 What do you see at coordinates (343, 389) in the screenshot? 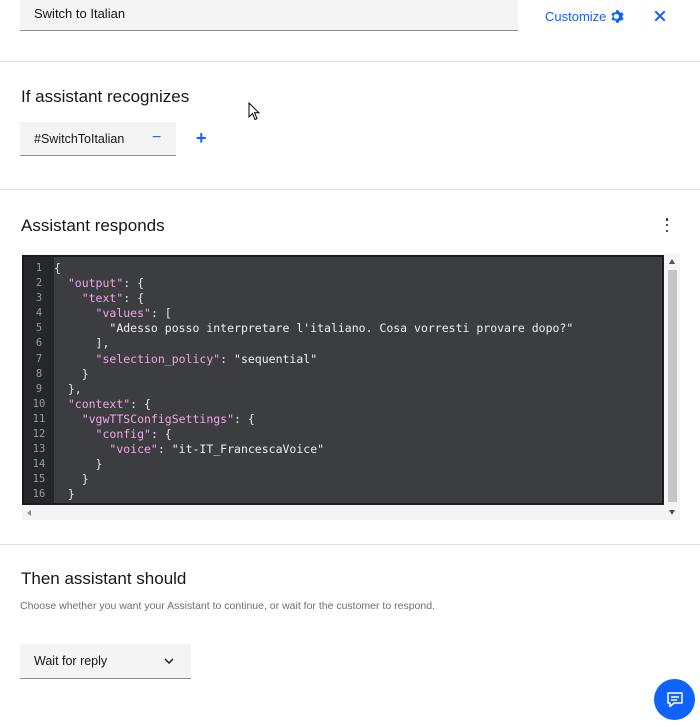
I see `code-line: 9 },` at bounding box center [343, 389].